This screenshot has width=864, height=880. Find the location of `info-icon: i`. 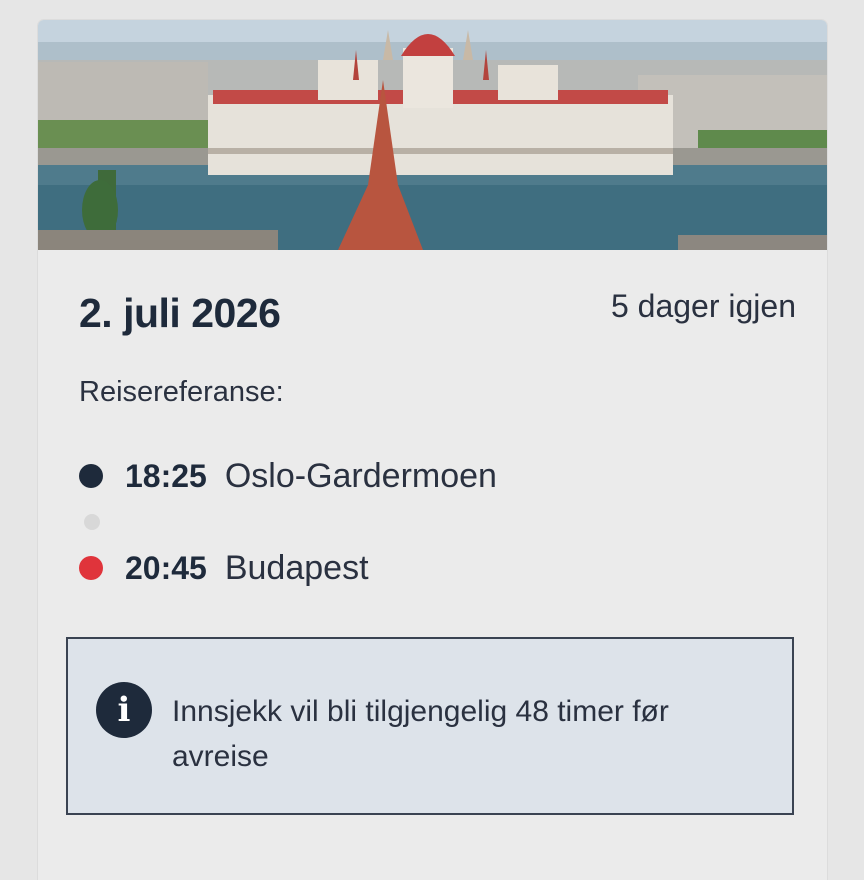

info-icon: i is located at coordinates (124, 710).